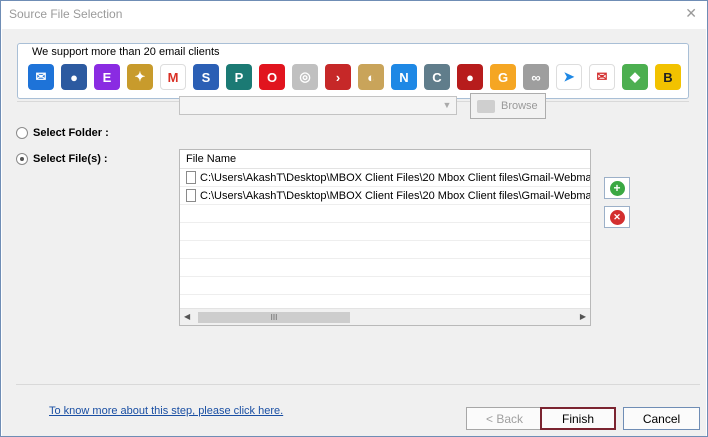 The image size is (708, 437). Describe the element at coordinates (437, 77) in the screenshot. I see `claws-mail-icon: C` at that location.